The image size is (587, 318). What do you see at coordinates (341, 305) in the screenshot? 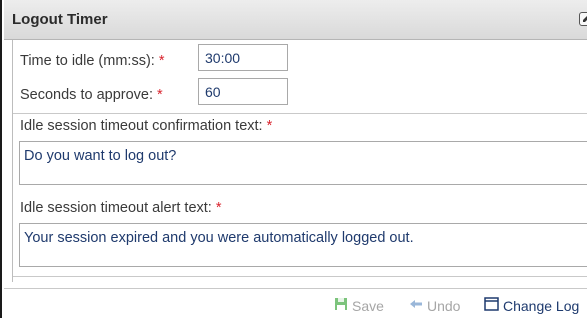
I see `save-icon` at bounding box center [341, 305].